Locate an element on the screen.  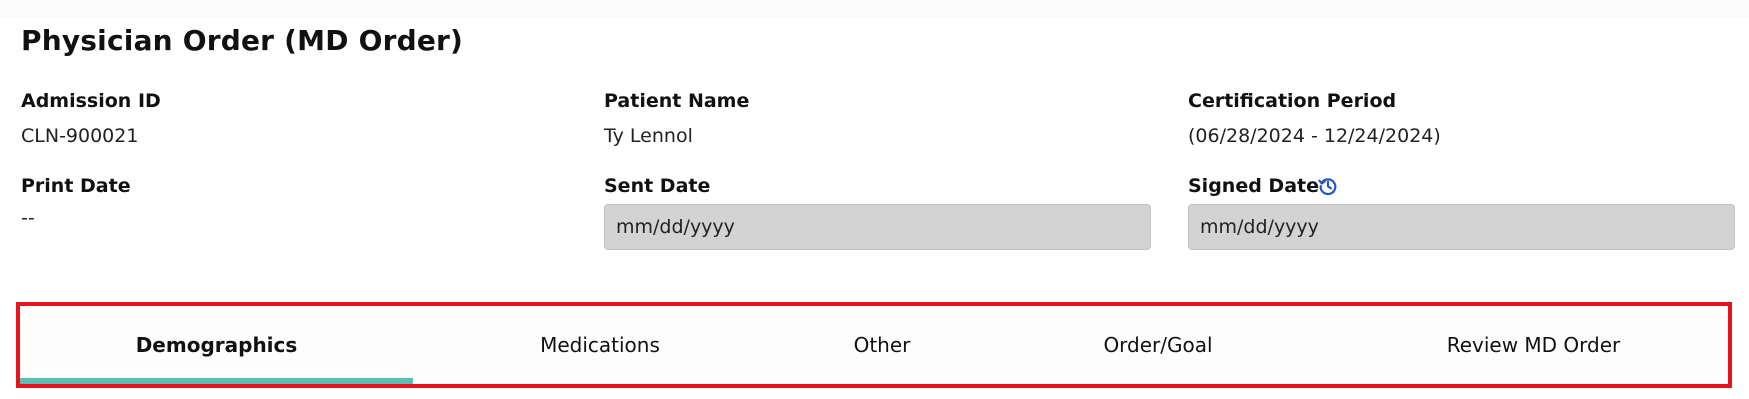
tab-review-md-order: Review MD Order is located at coordinates (1533, 345).